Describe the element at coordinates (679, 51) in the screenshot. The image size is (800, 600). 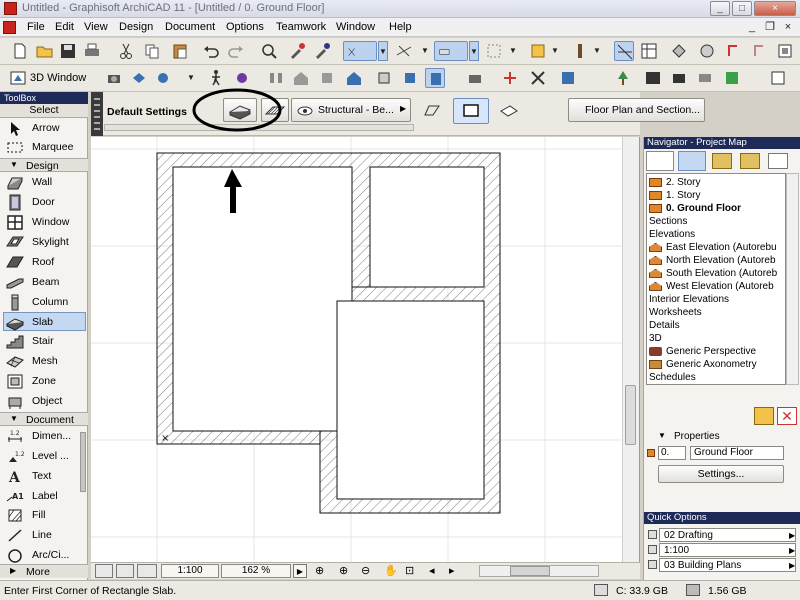
I see `tool-settings-icon` at that location.